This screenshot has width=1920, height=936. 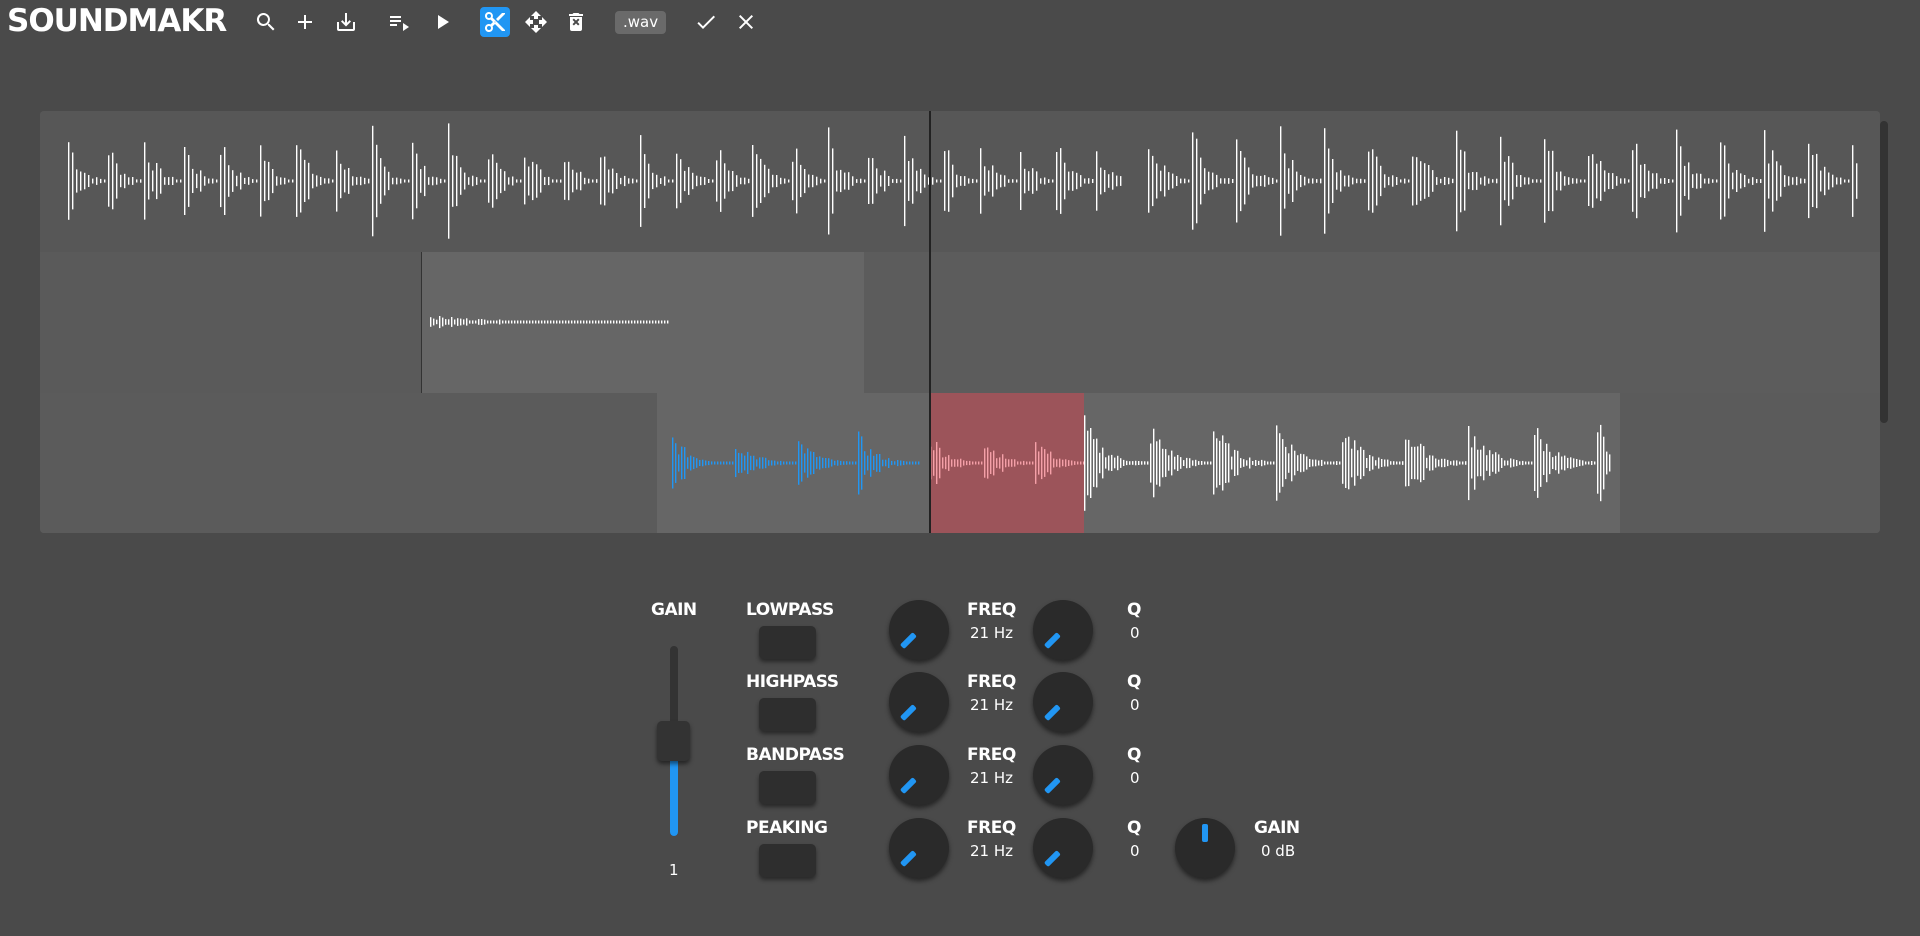 I want to click on bandpass-toggle, so click(x=787, y=787).